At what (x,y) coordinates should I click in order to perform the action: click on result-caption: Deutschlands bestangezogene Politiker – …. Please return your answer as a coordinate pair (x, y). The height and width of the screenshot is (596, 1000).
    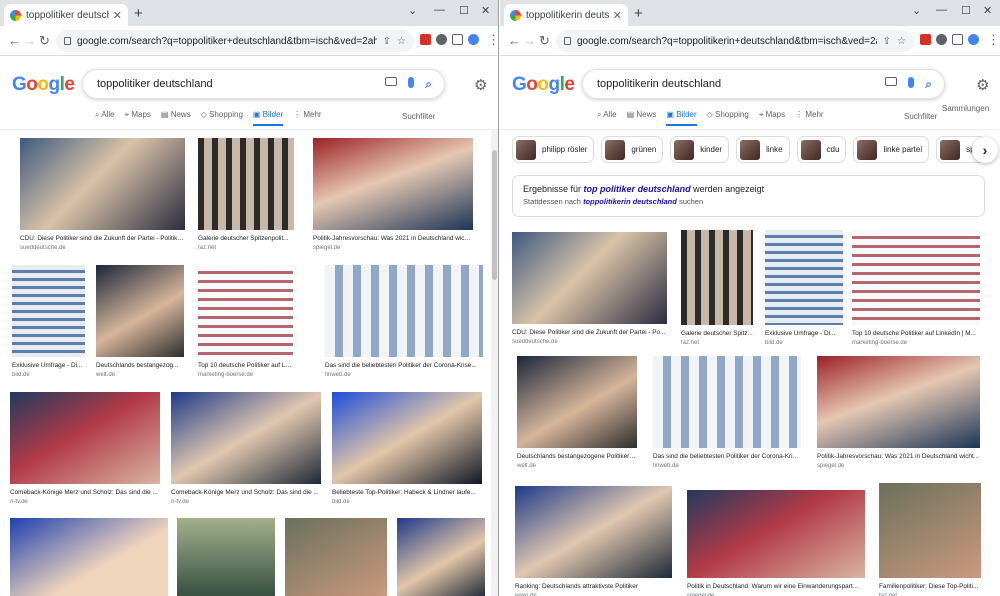
    Looking at the image, I should click on (577, 456).